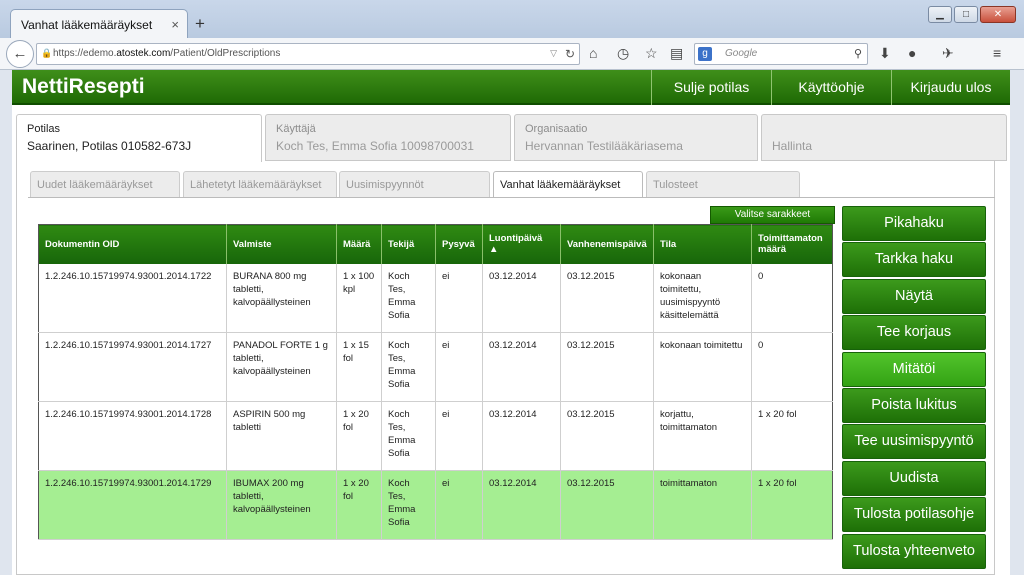  Describe the element at coordinates (914, 369) in the screenshot. I see `invalidate-button: Mitätöi` at that location.